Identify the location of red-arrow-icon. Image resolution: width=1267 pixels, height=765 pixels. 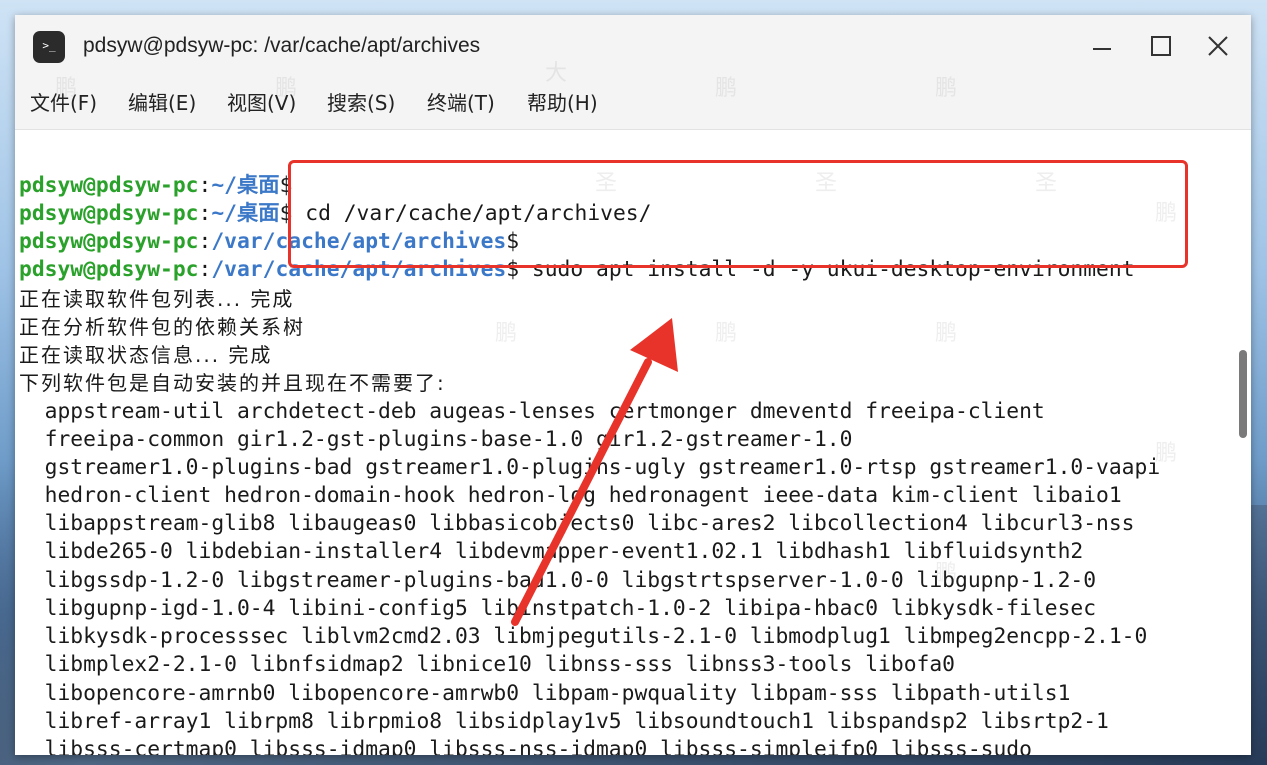
(594, 472).